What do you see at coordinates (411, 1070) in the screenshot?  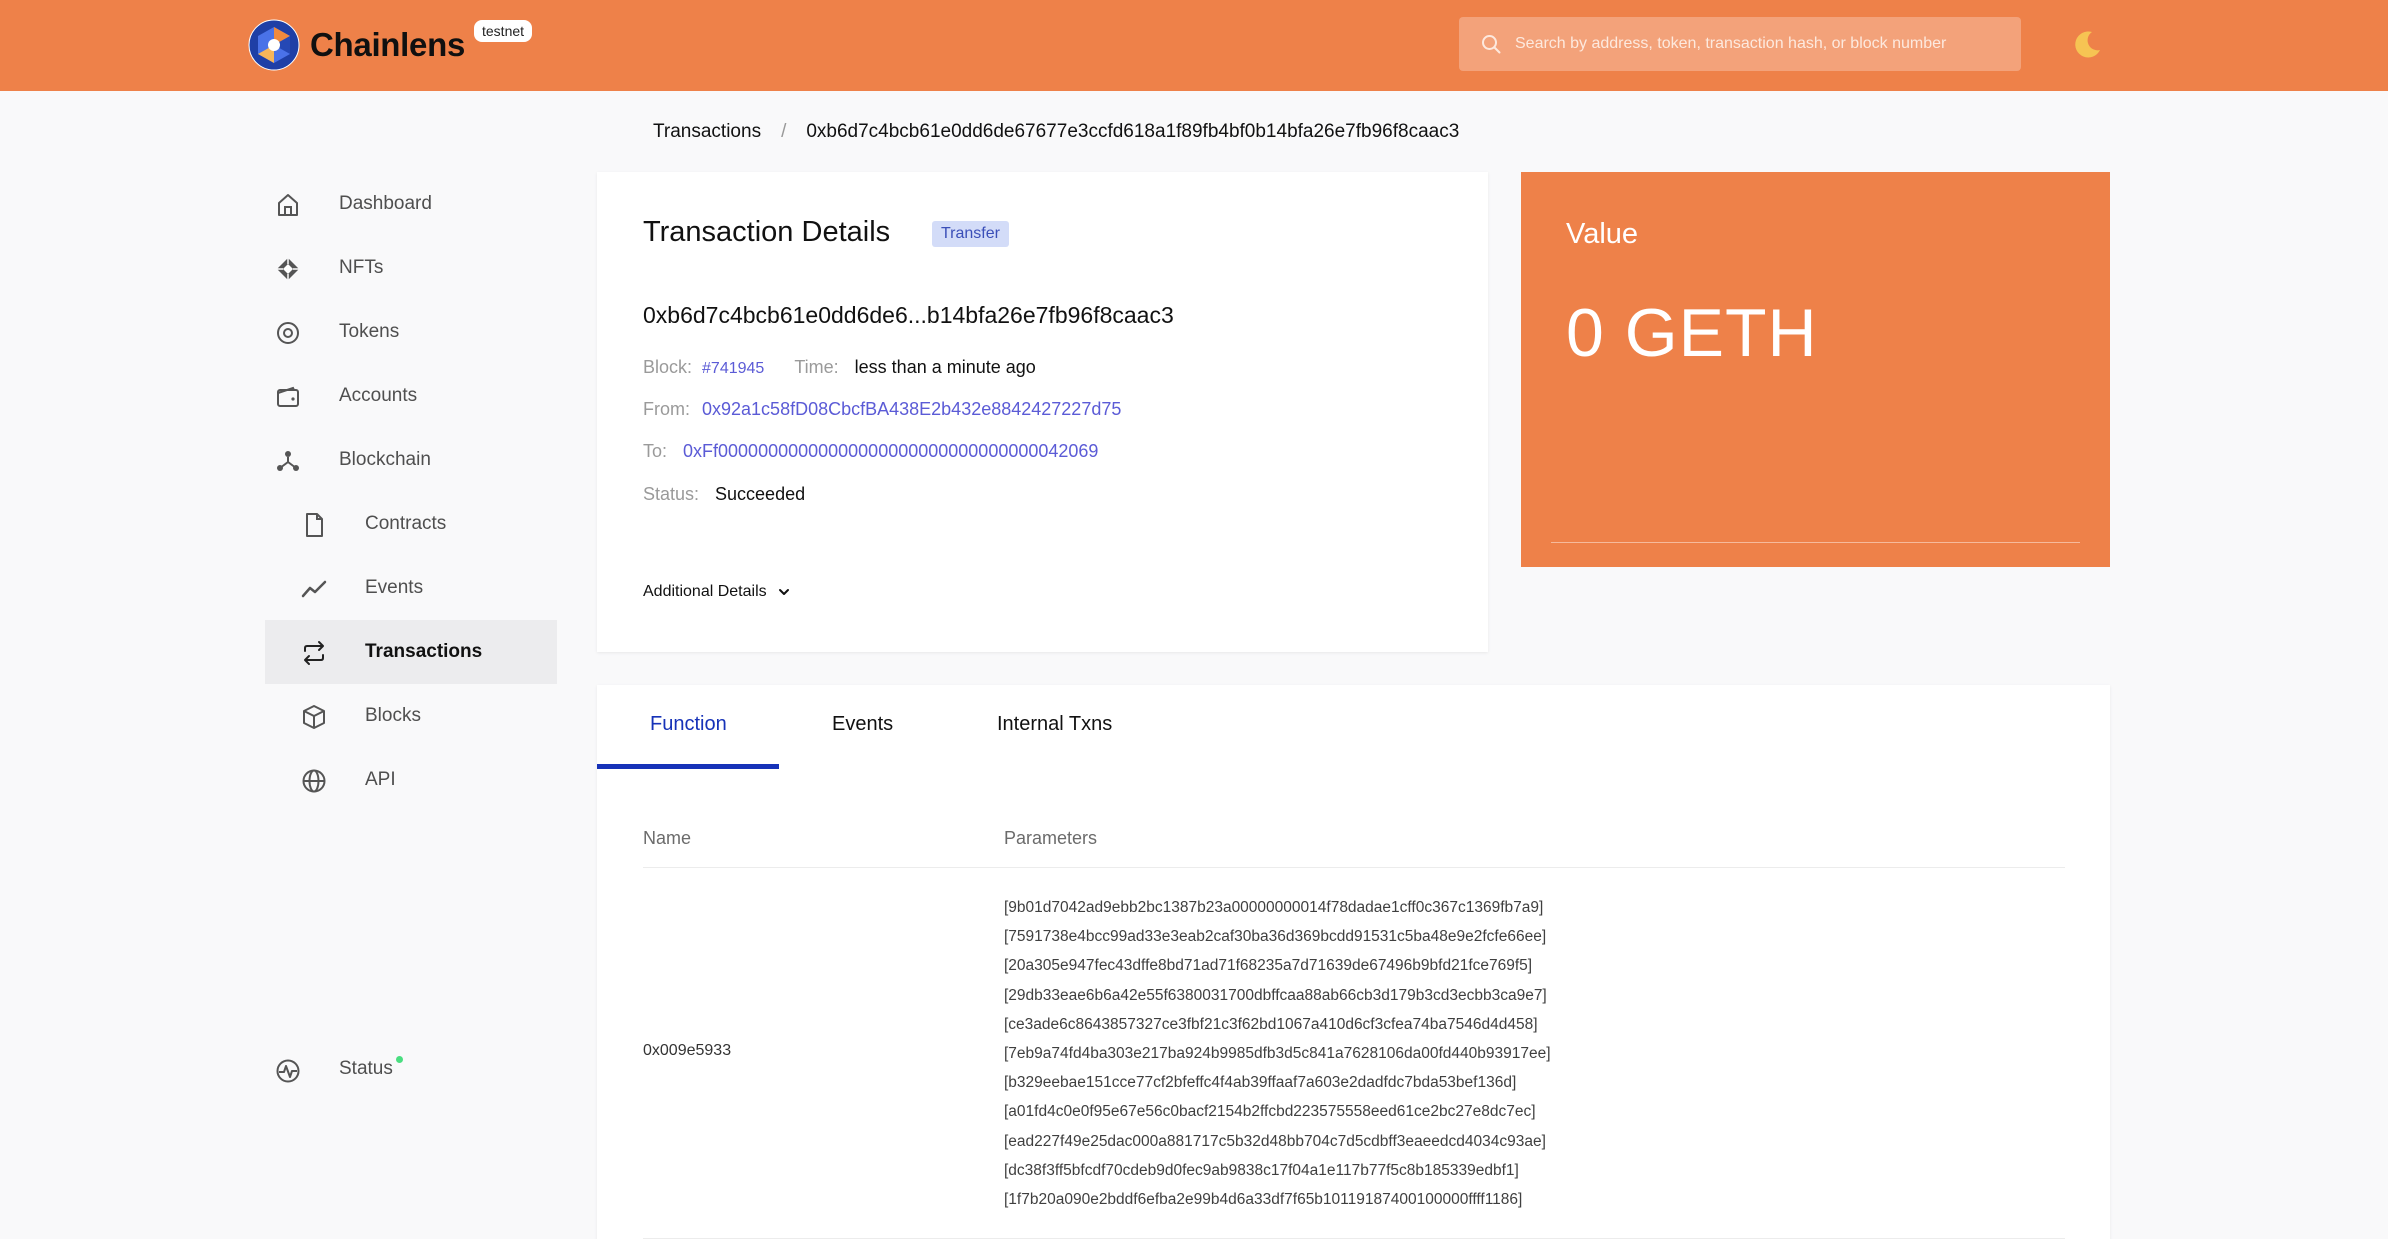 I see `sidebar-item-status: Status` at bounding box center [411, 1070].